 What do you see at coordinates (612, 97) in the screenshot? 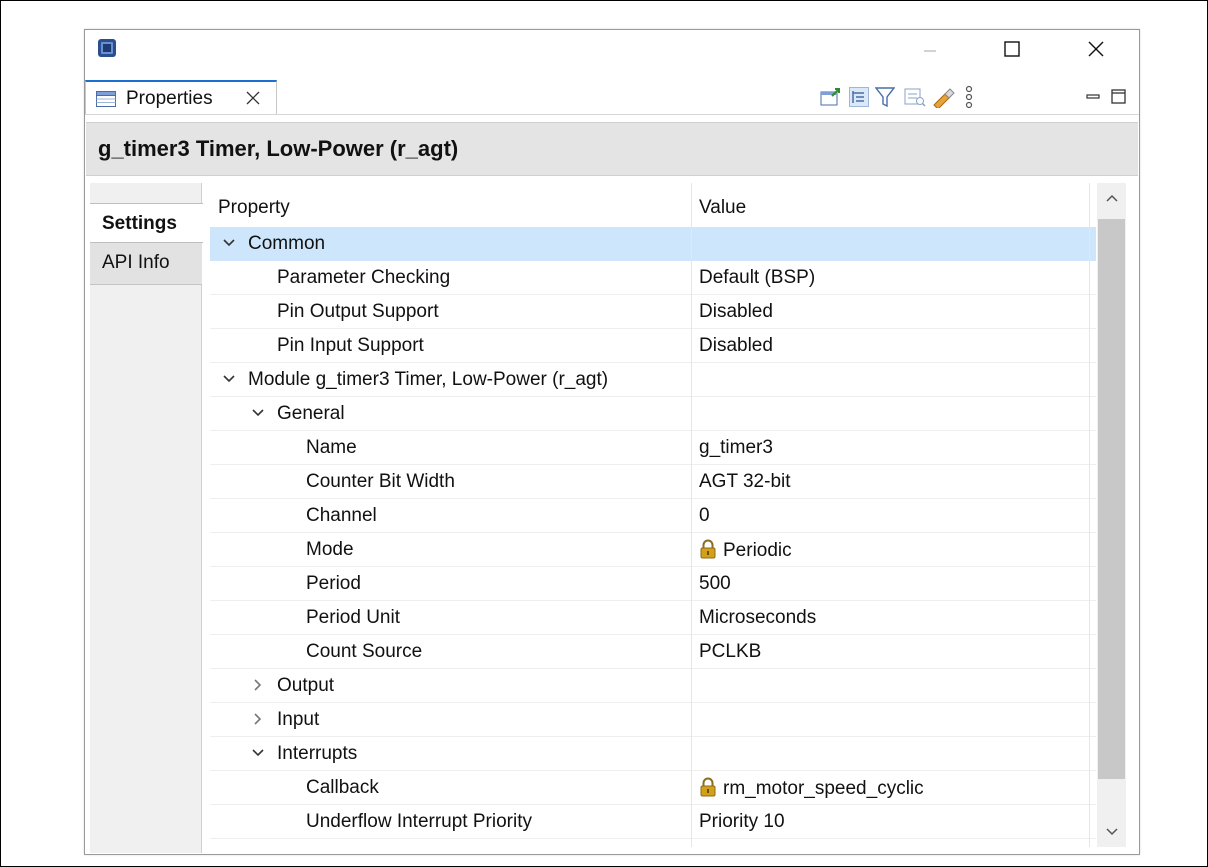
I see `view-tab-bar: Properties` at bounding box center [612, 97].